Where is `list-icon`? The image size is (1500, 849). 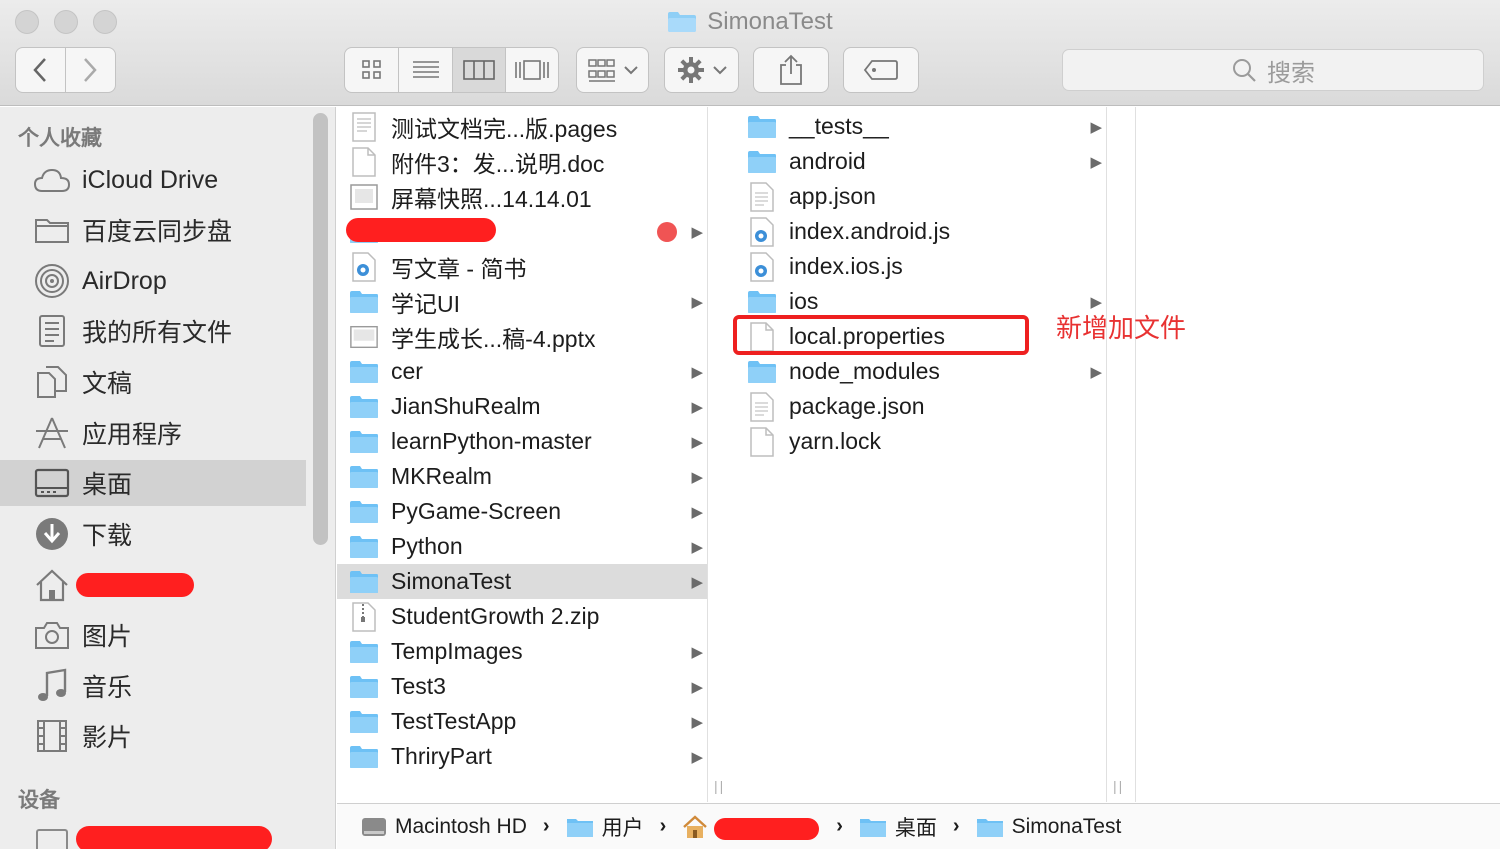
list-icon is located at coordinates (425, 69).